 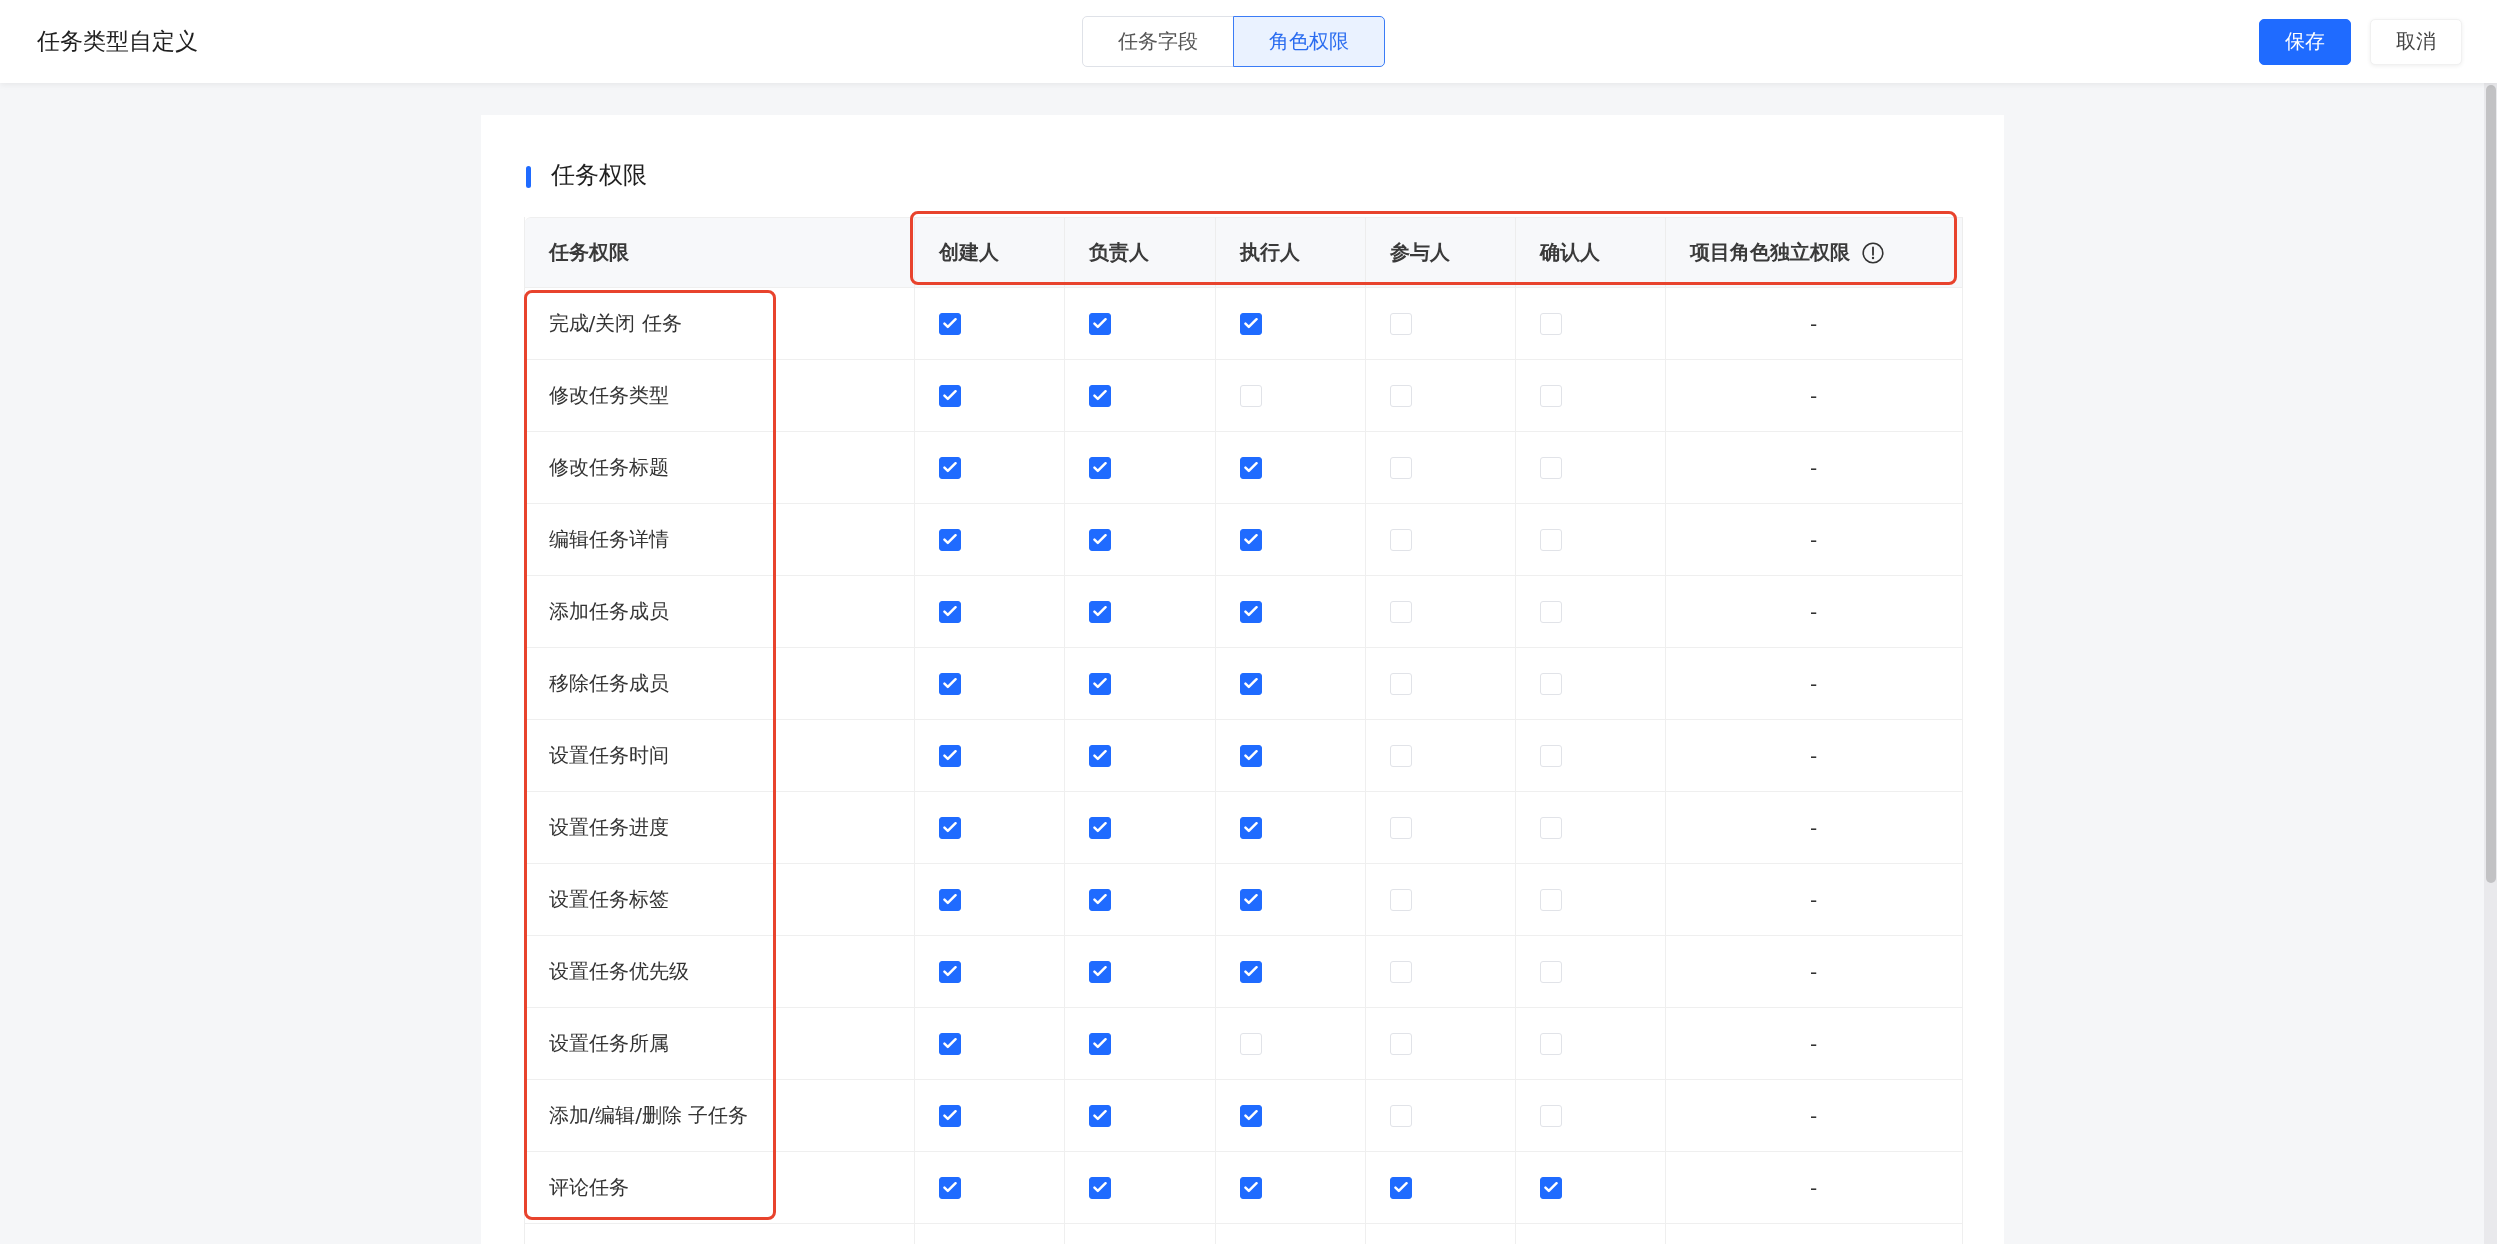 I want to click on table-cell: 完成/关闭 任务, so click(x=719, y=324).